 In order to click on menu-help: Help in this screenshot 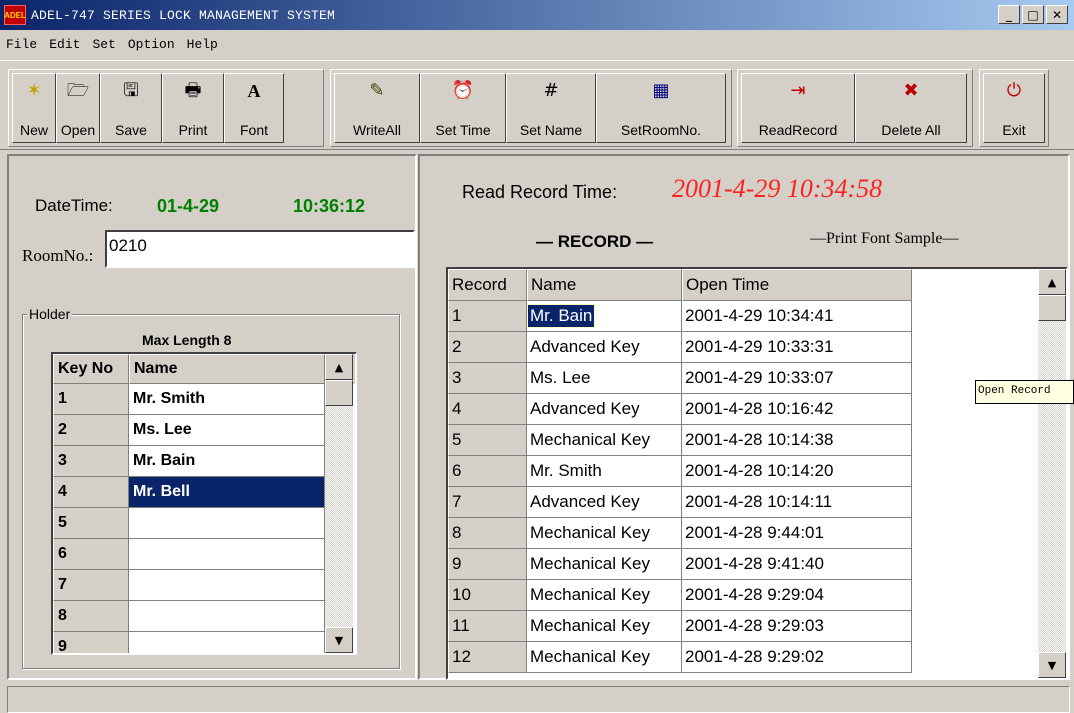, I will do `click(202, 44)`.